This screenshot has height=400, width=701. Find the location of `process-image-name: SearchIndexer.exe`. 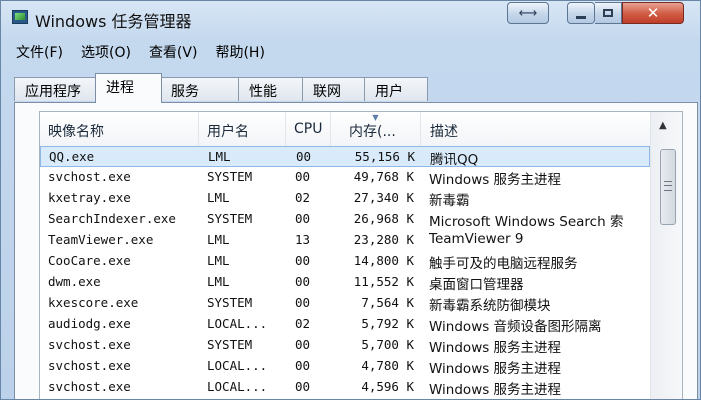

process-image-name: SearchIndexer.exe is located at coordinates (112, 218).